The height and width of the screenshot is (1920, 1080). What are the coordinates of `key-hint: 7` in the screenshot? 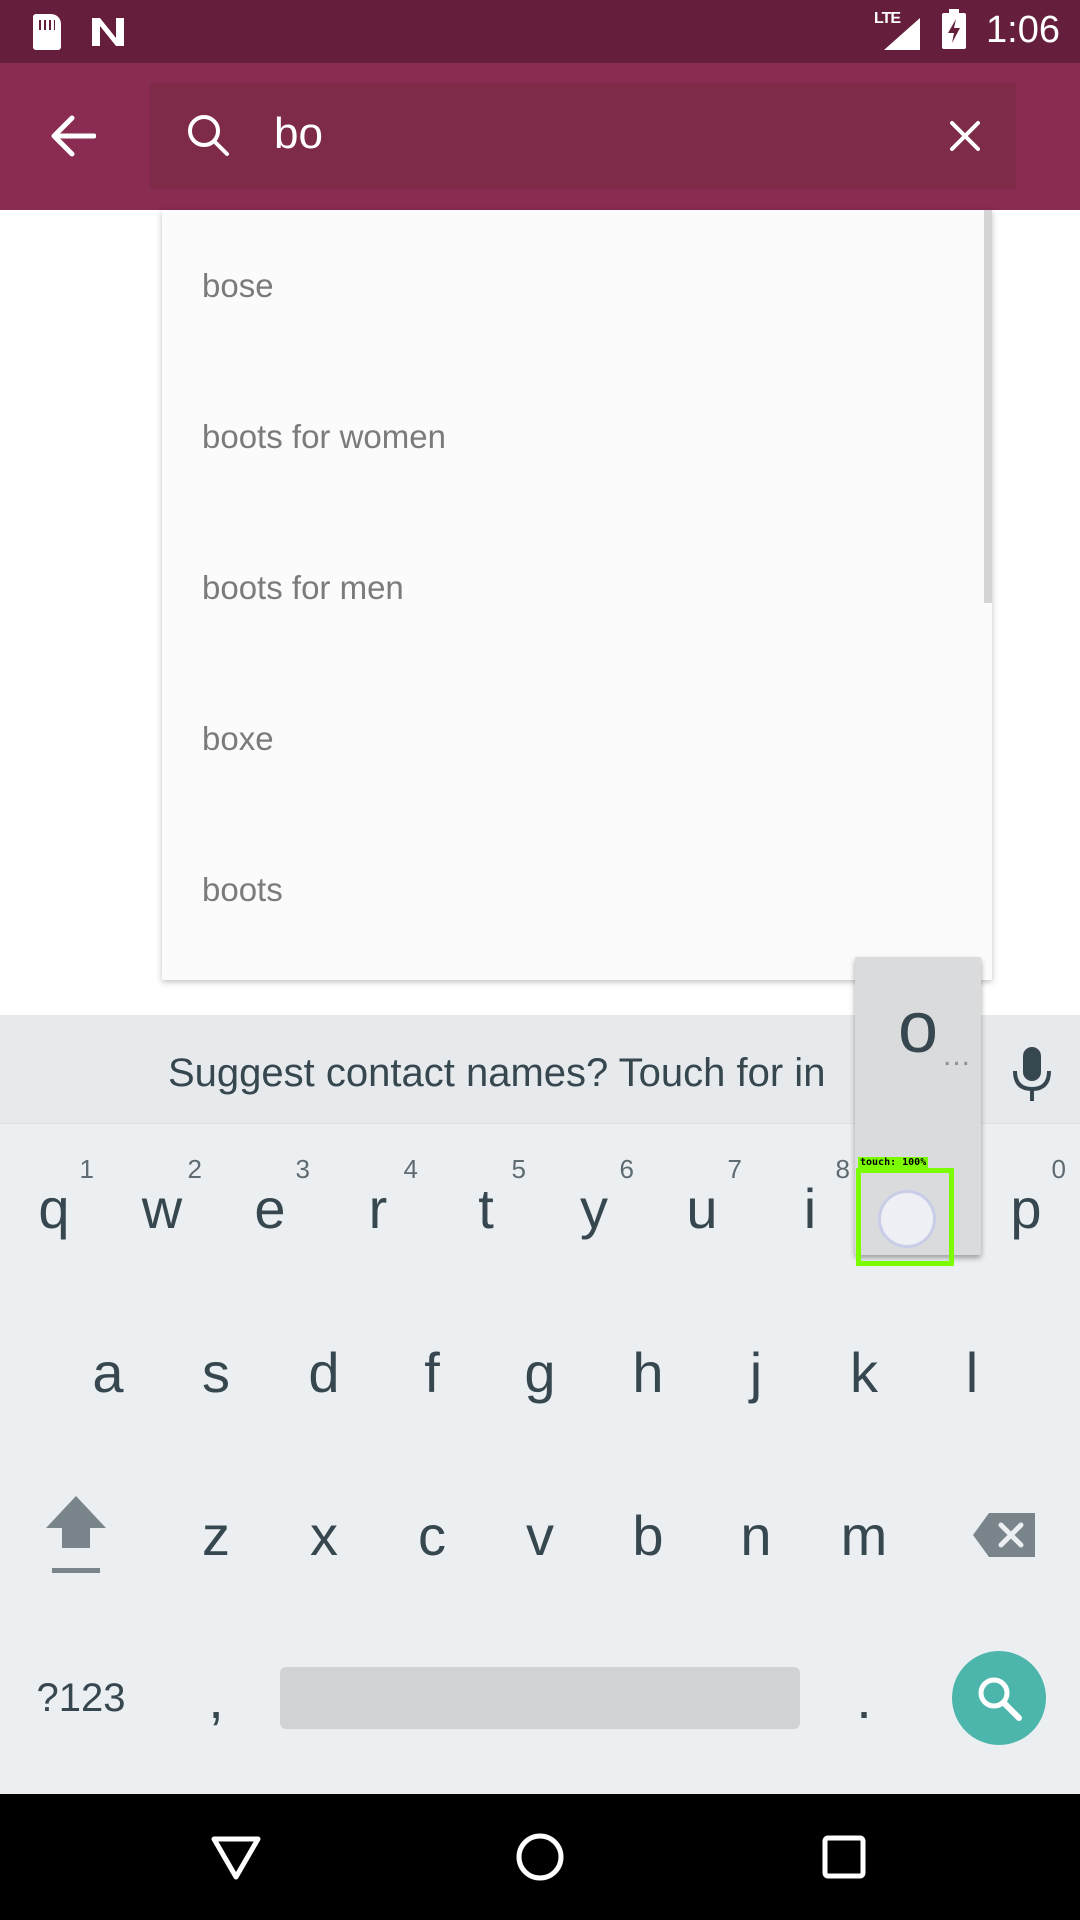 It's located at (734, 1169).